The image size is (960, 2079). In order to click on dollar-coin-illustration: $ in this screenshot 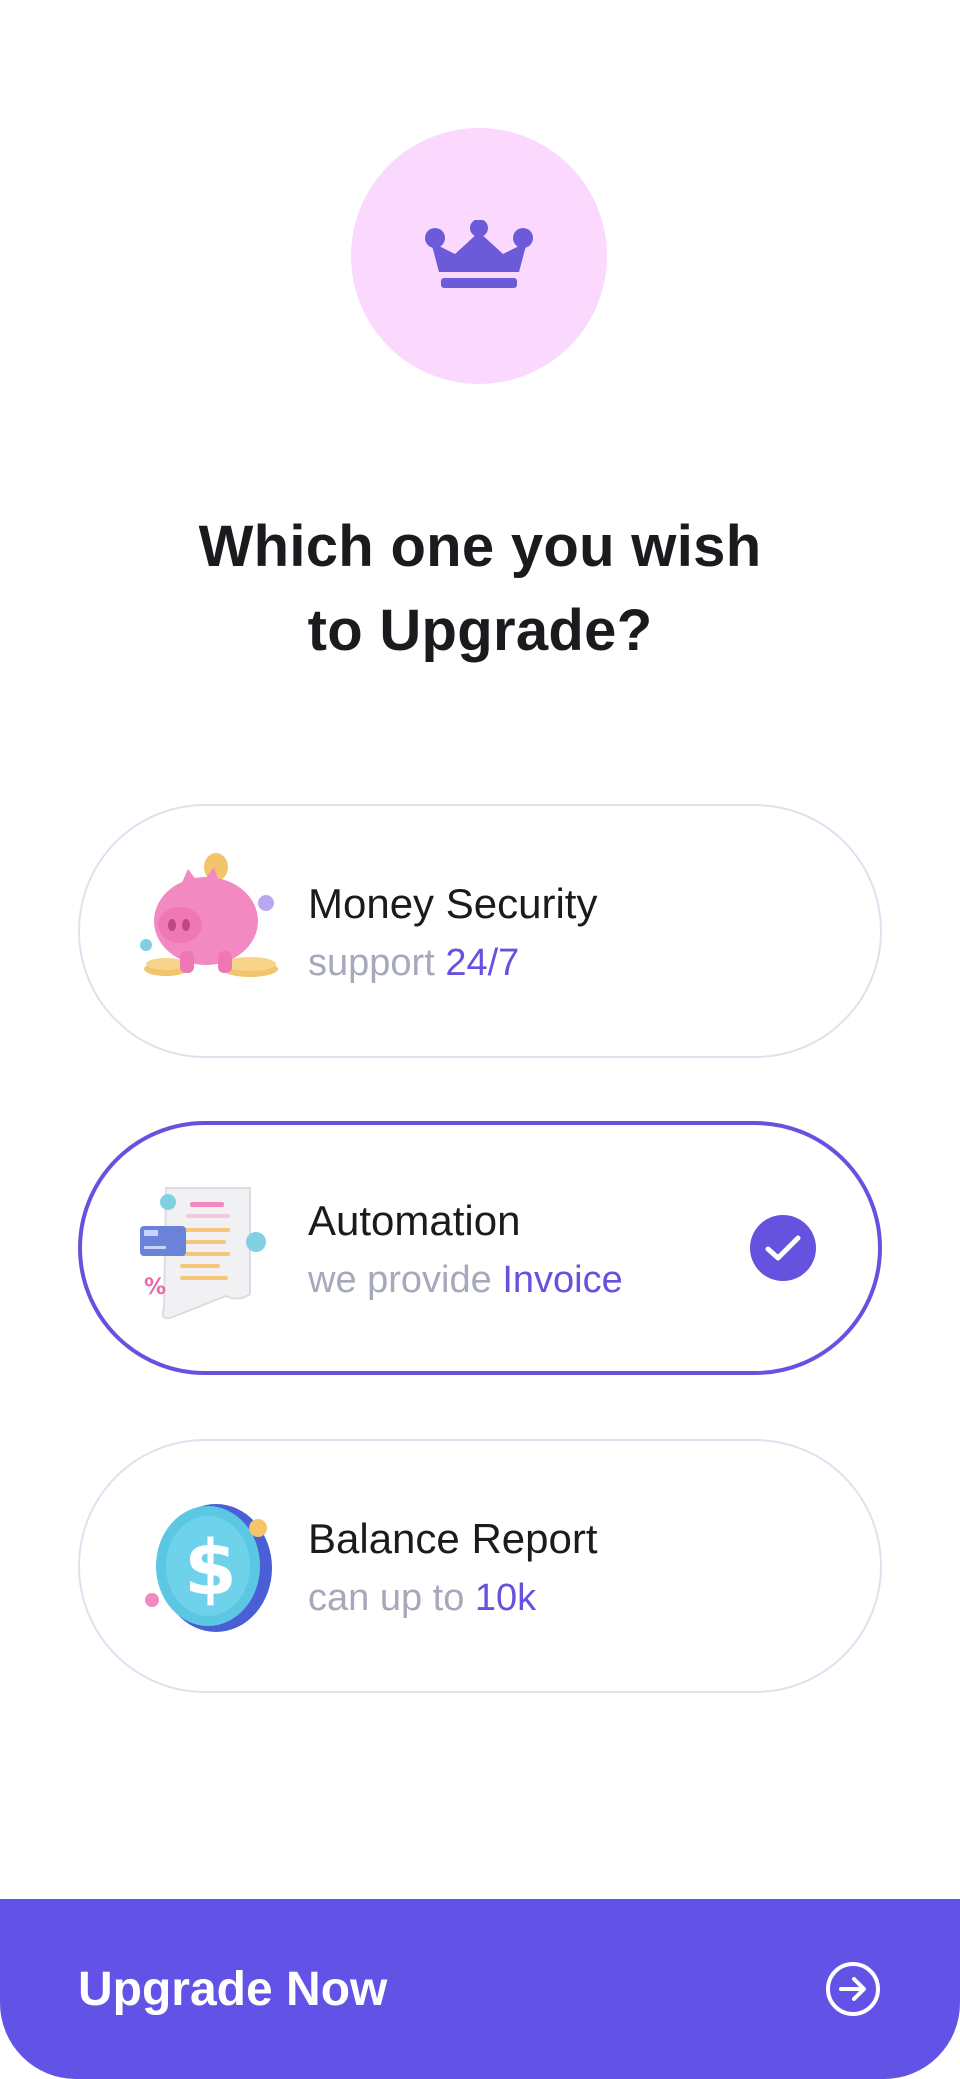, I will do `click(208, 1568)`.